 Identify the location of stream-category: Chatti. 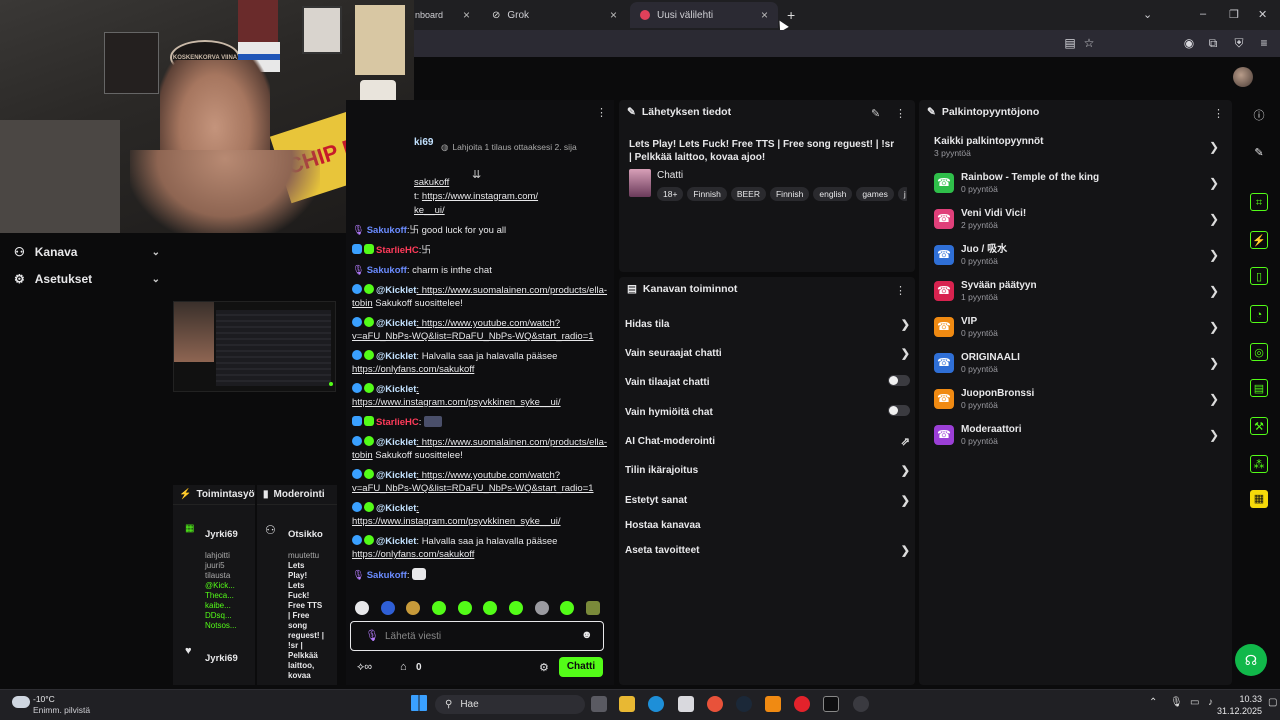
(670, 175).